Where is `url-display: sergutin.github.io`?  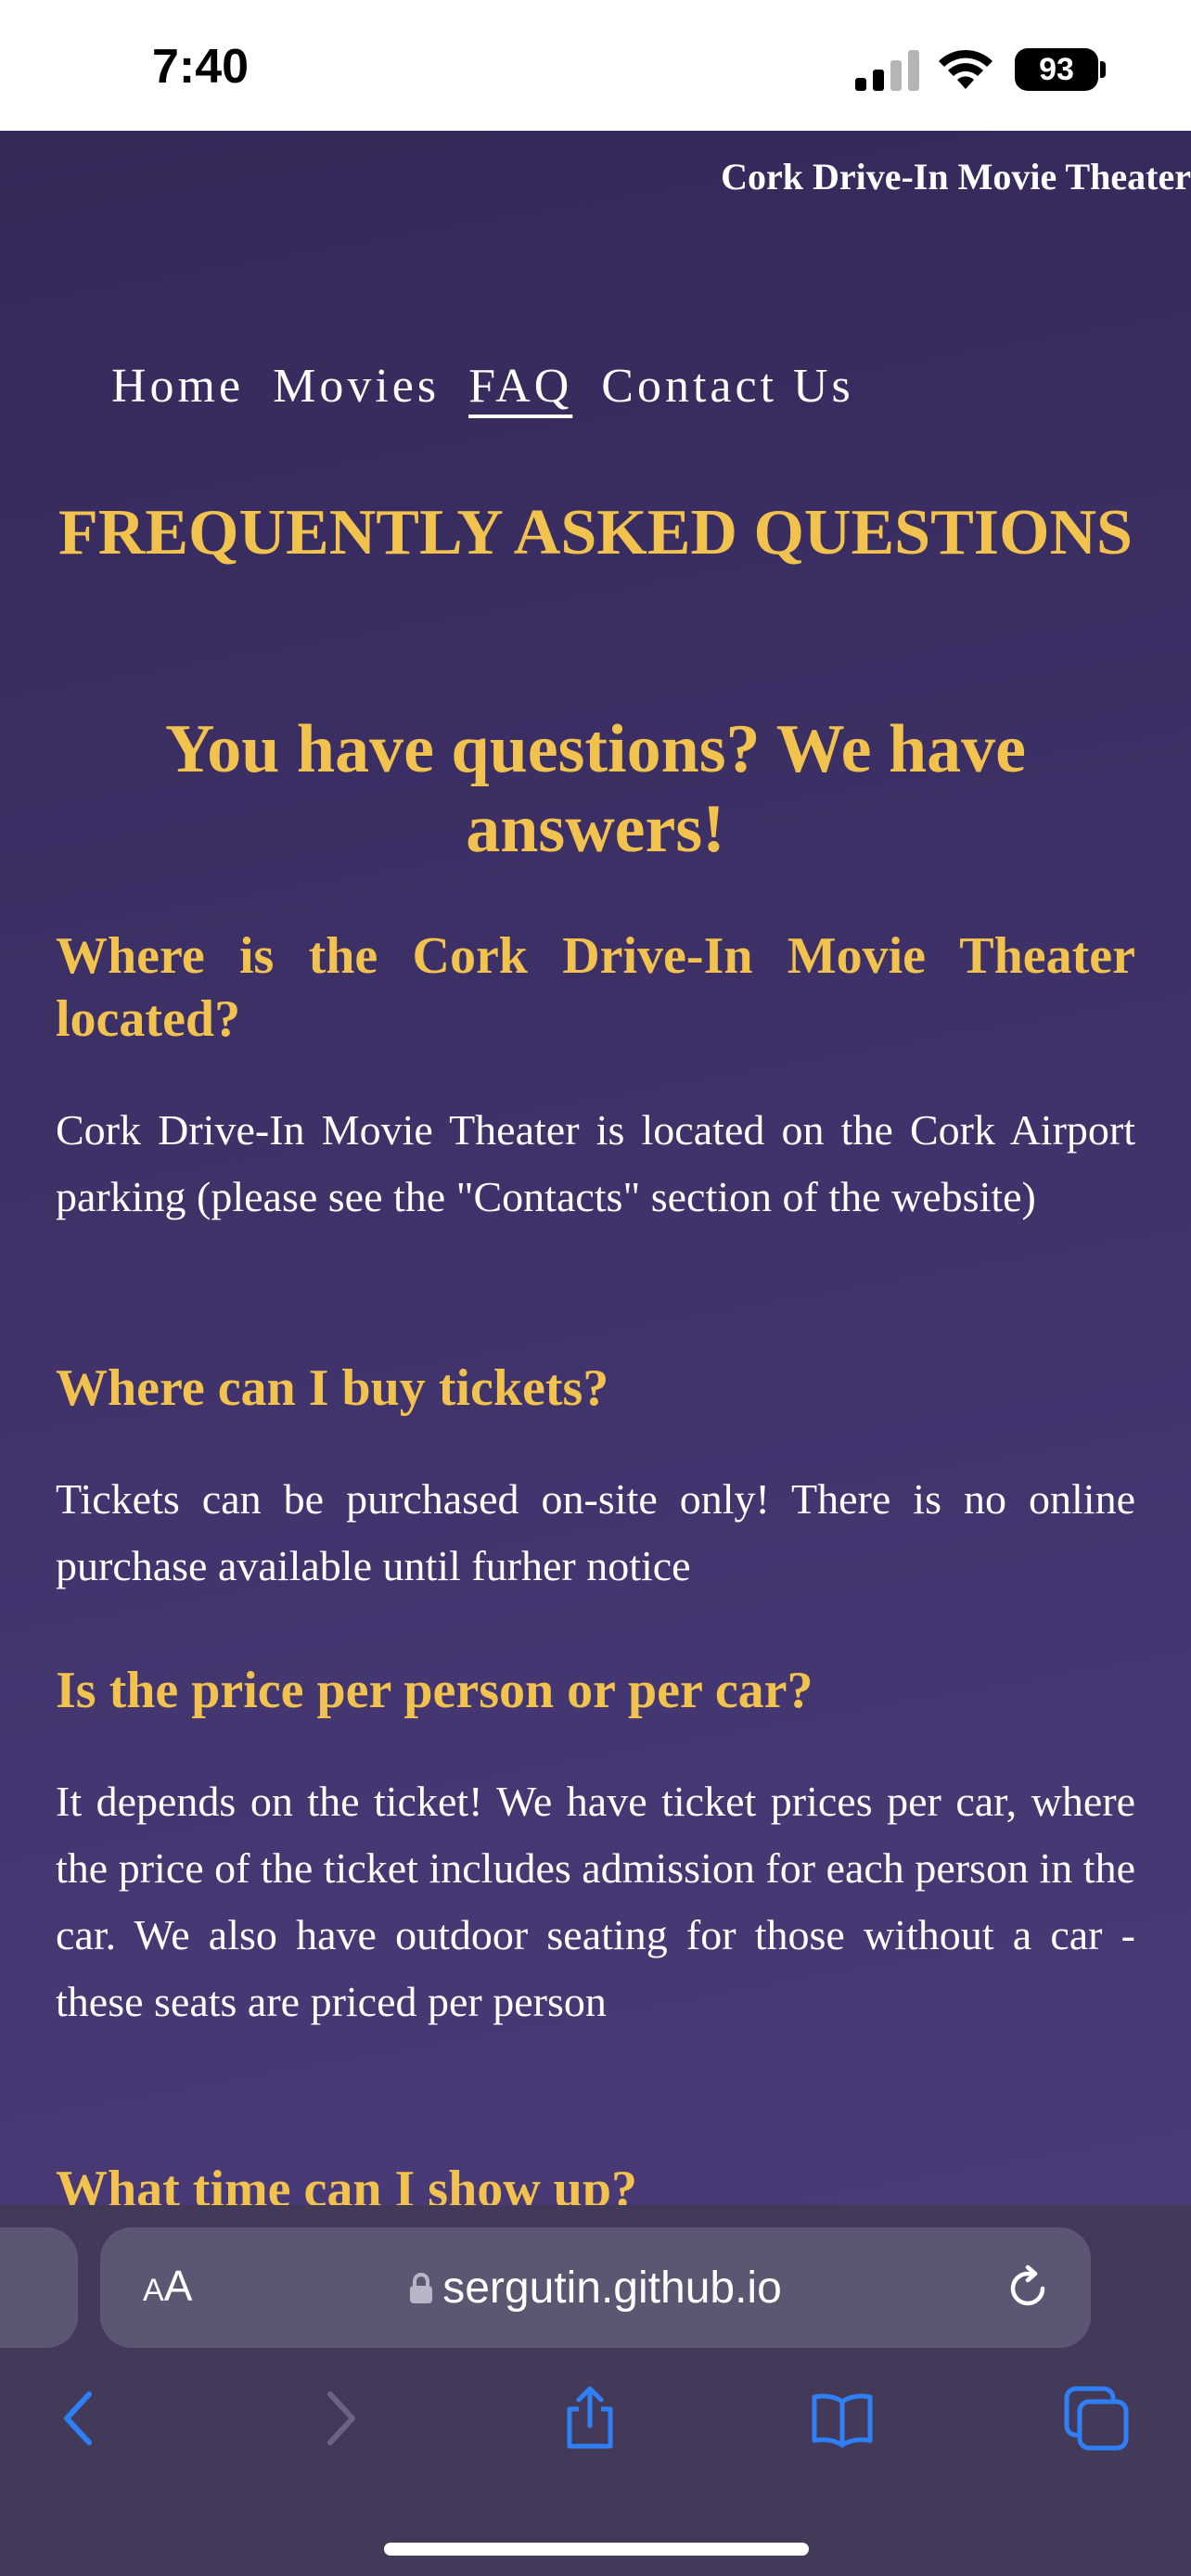
url-display: sergutin.github.io is located at coordinates (595, 2288).